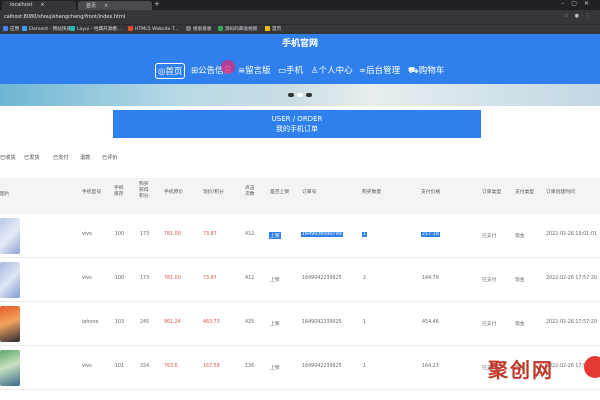 Image resolution: width=600 pixels, height=400 pixels. Describe the element at coordinates (145, 366) in the screenshot. I see `cell-points: 324` at that location.